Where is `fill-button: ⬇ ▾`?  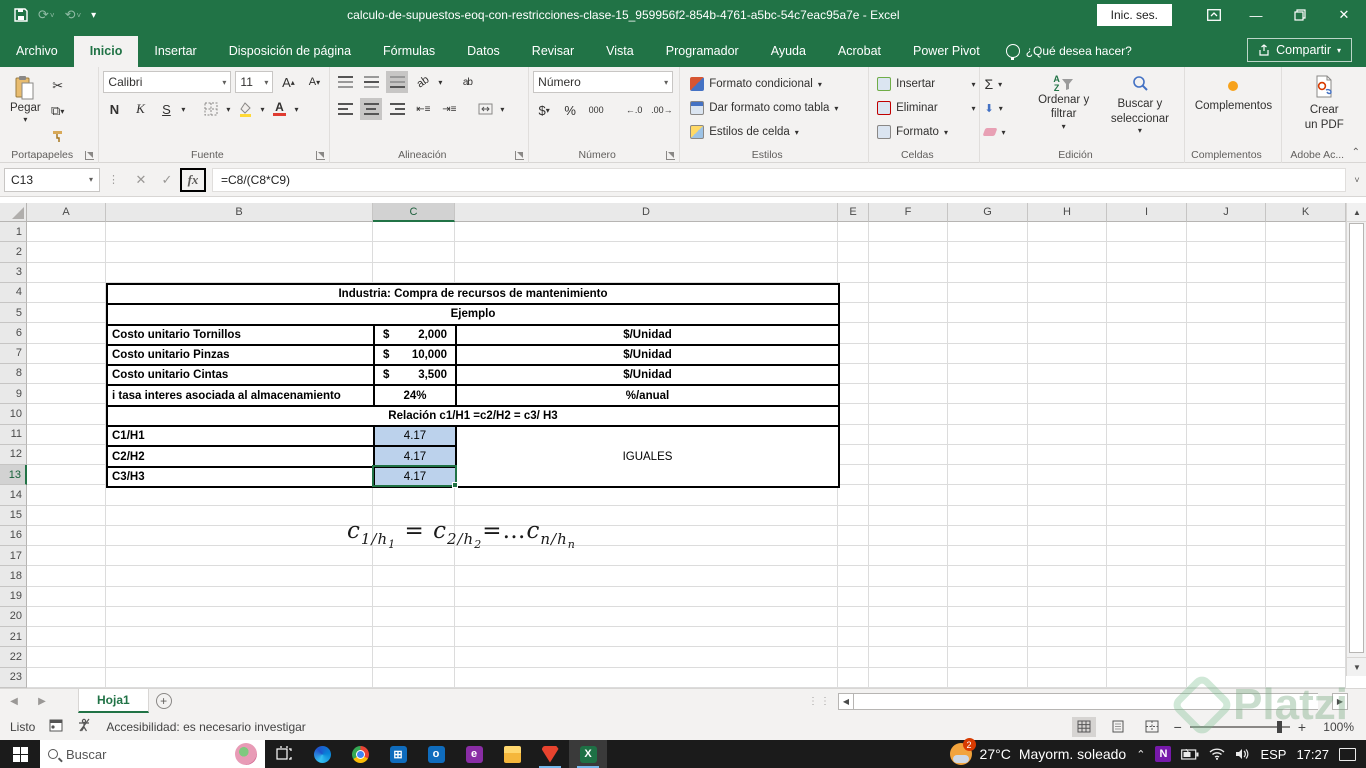 fill-button: ⬇ ▾ is located at coordinates (1006, 108).